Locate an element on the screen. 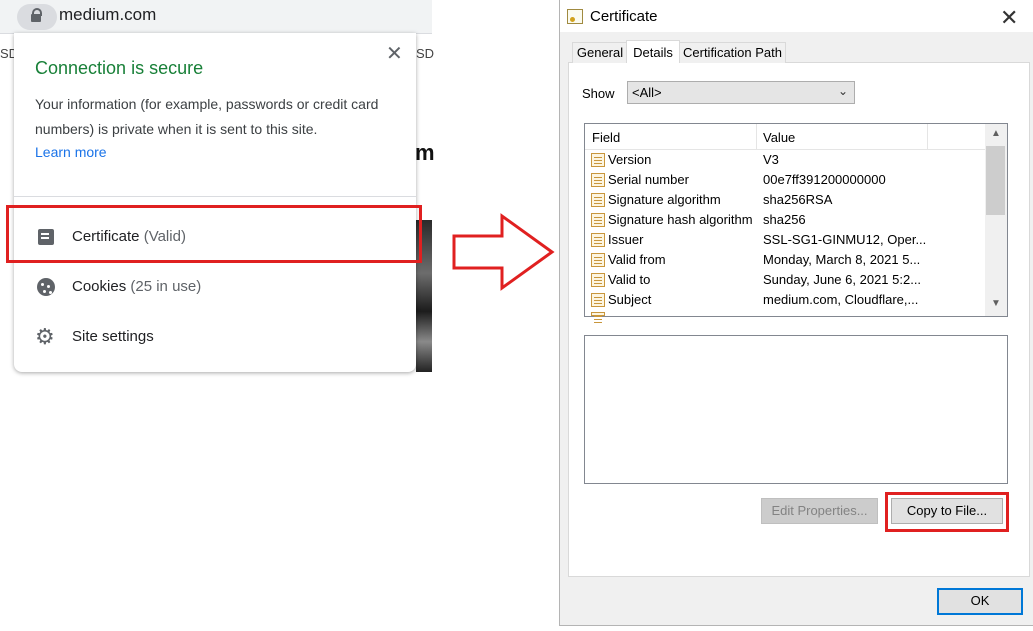 The width and height of the screenshot is (1033, 631). scrollbar-thumb is located at coordinates (995, 180).